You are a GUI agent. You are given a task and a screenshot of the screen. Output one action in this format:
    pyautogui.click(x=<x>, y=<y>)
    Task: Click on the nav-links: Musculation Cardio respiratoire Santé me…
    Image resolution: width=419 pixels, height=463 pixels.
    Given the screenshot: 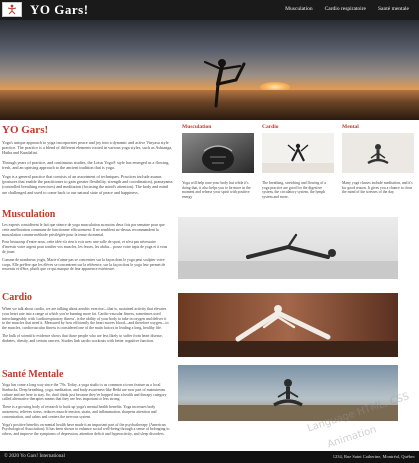 What is the action you would take?
    pyautogui.click(x=347, y=9)
    